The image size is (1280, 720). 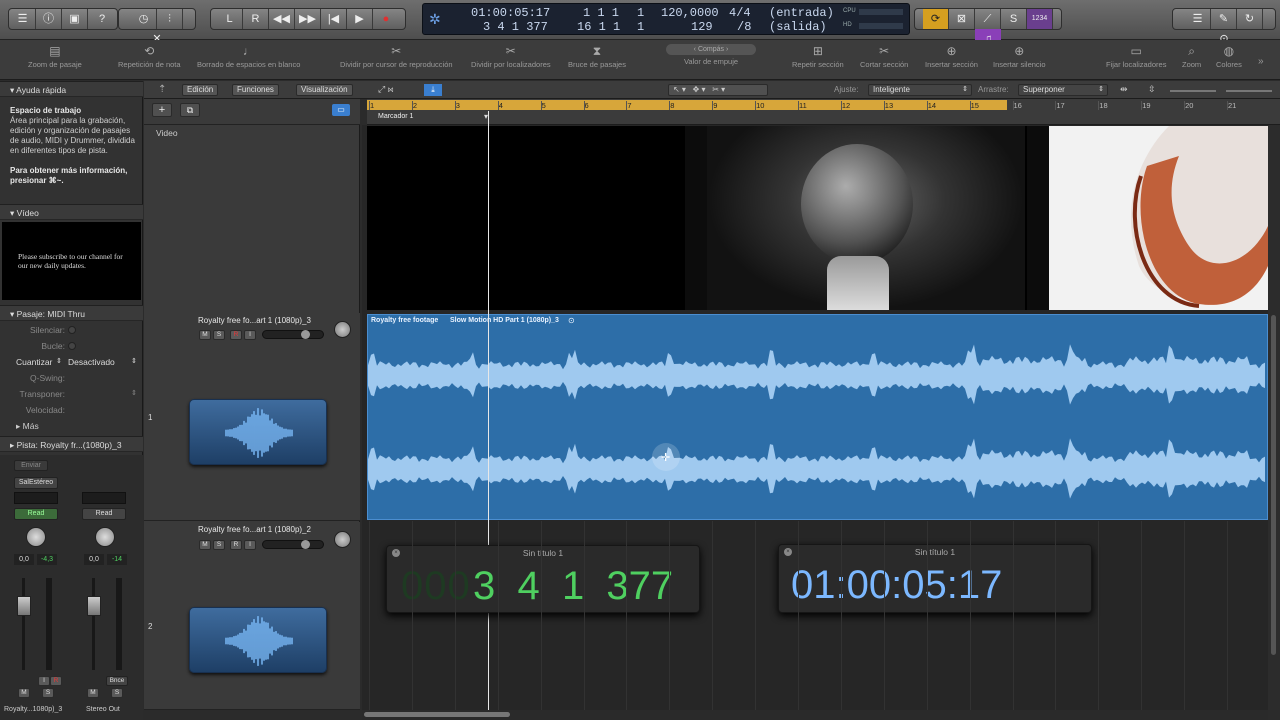 I want to click on track2-record: R, so click(x=236, y=545).